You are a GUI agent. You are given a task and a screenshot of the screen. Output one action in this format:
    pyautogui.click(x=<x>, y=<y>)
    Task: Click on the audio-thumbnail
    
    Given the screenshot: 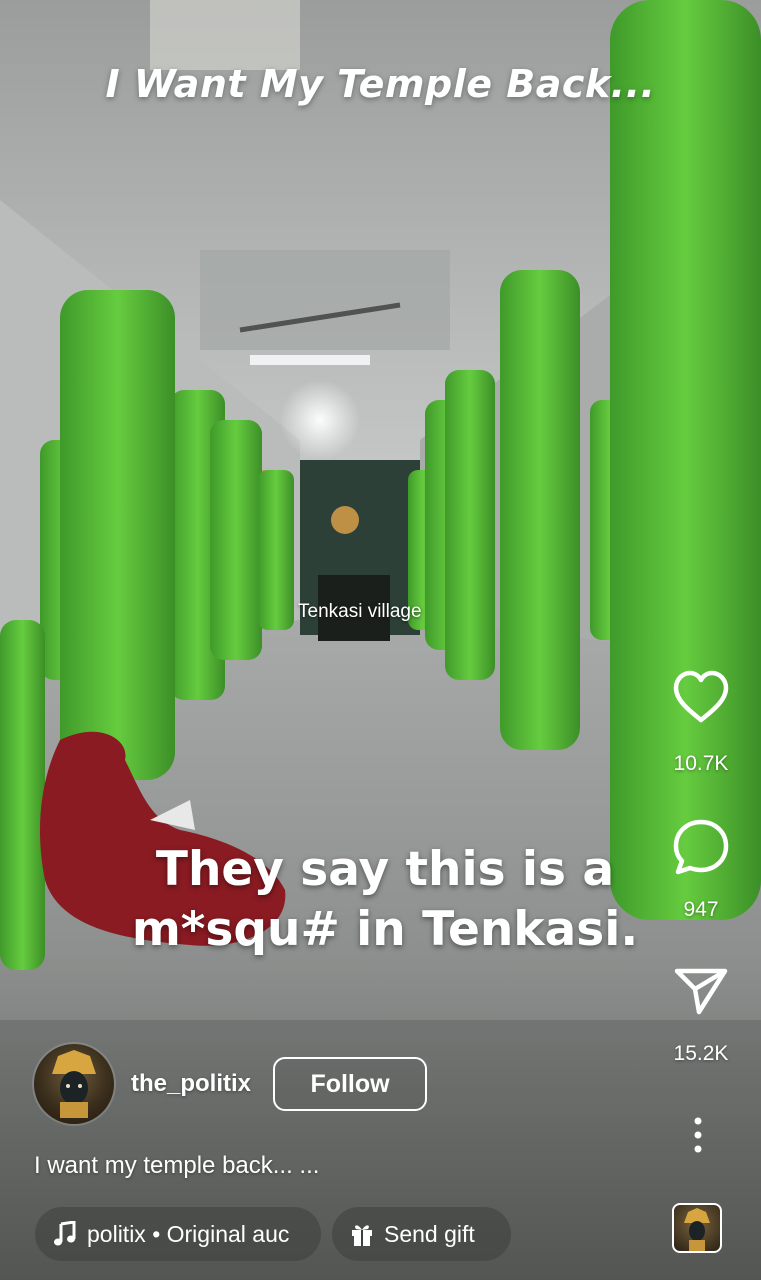 What is the action you would take?
    pyautogui.click(x=697, y=1228)
    